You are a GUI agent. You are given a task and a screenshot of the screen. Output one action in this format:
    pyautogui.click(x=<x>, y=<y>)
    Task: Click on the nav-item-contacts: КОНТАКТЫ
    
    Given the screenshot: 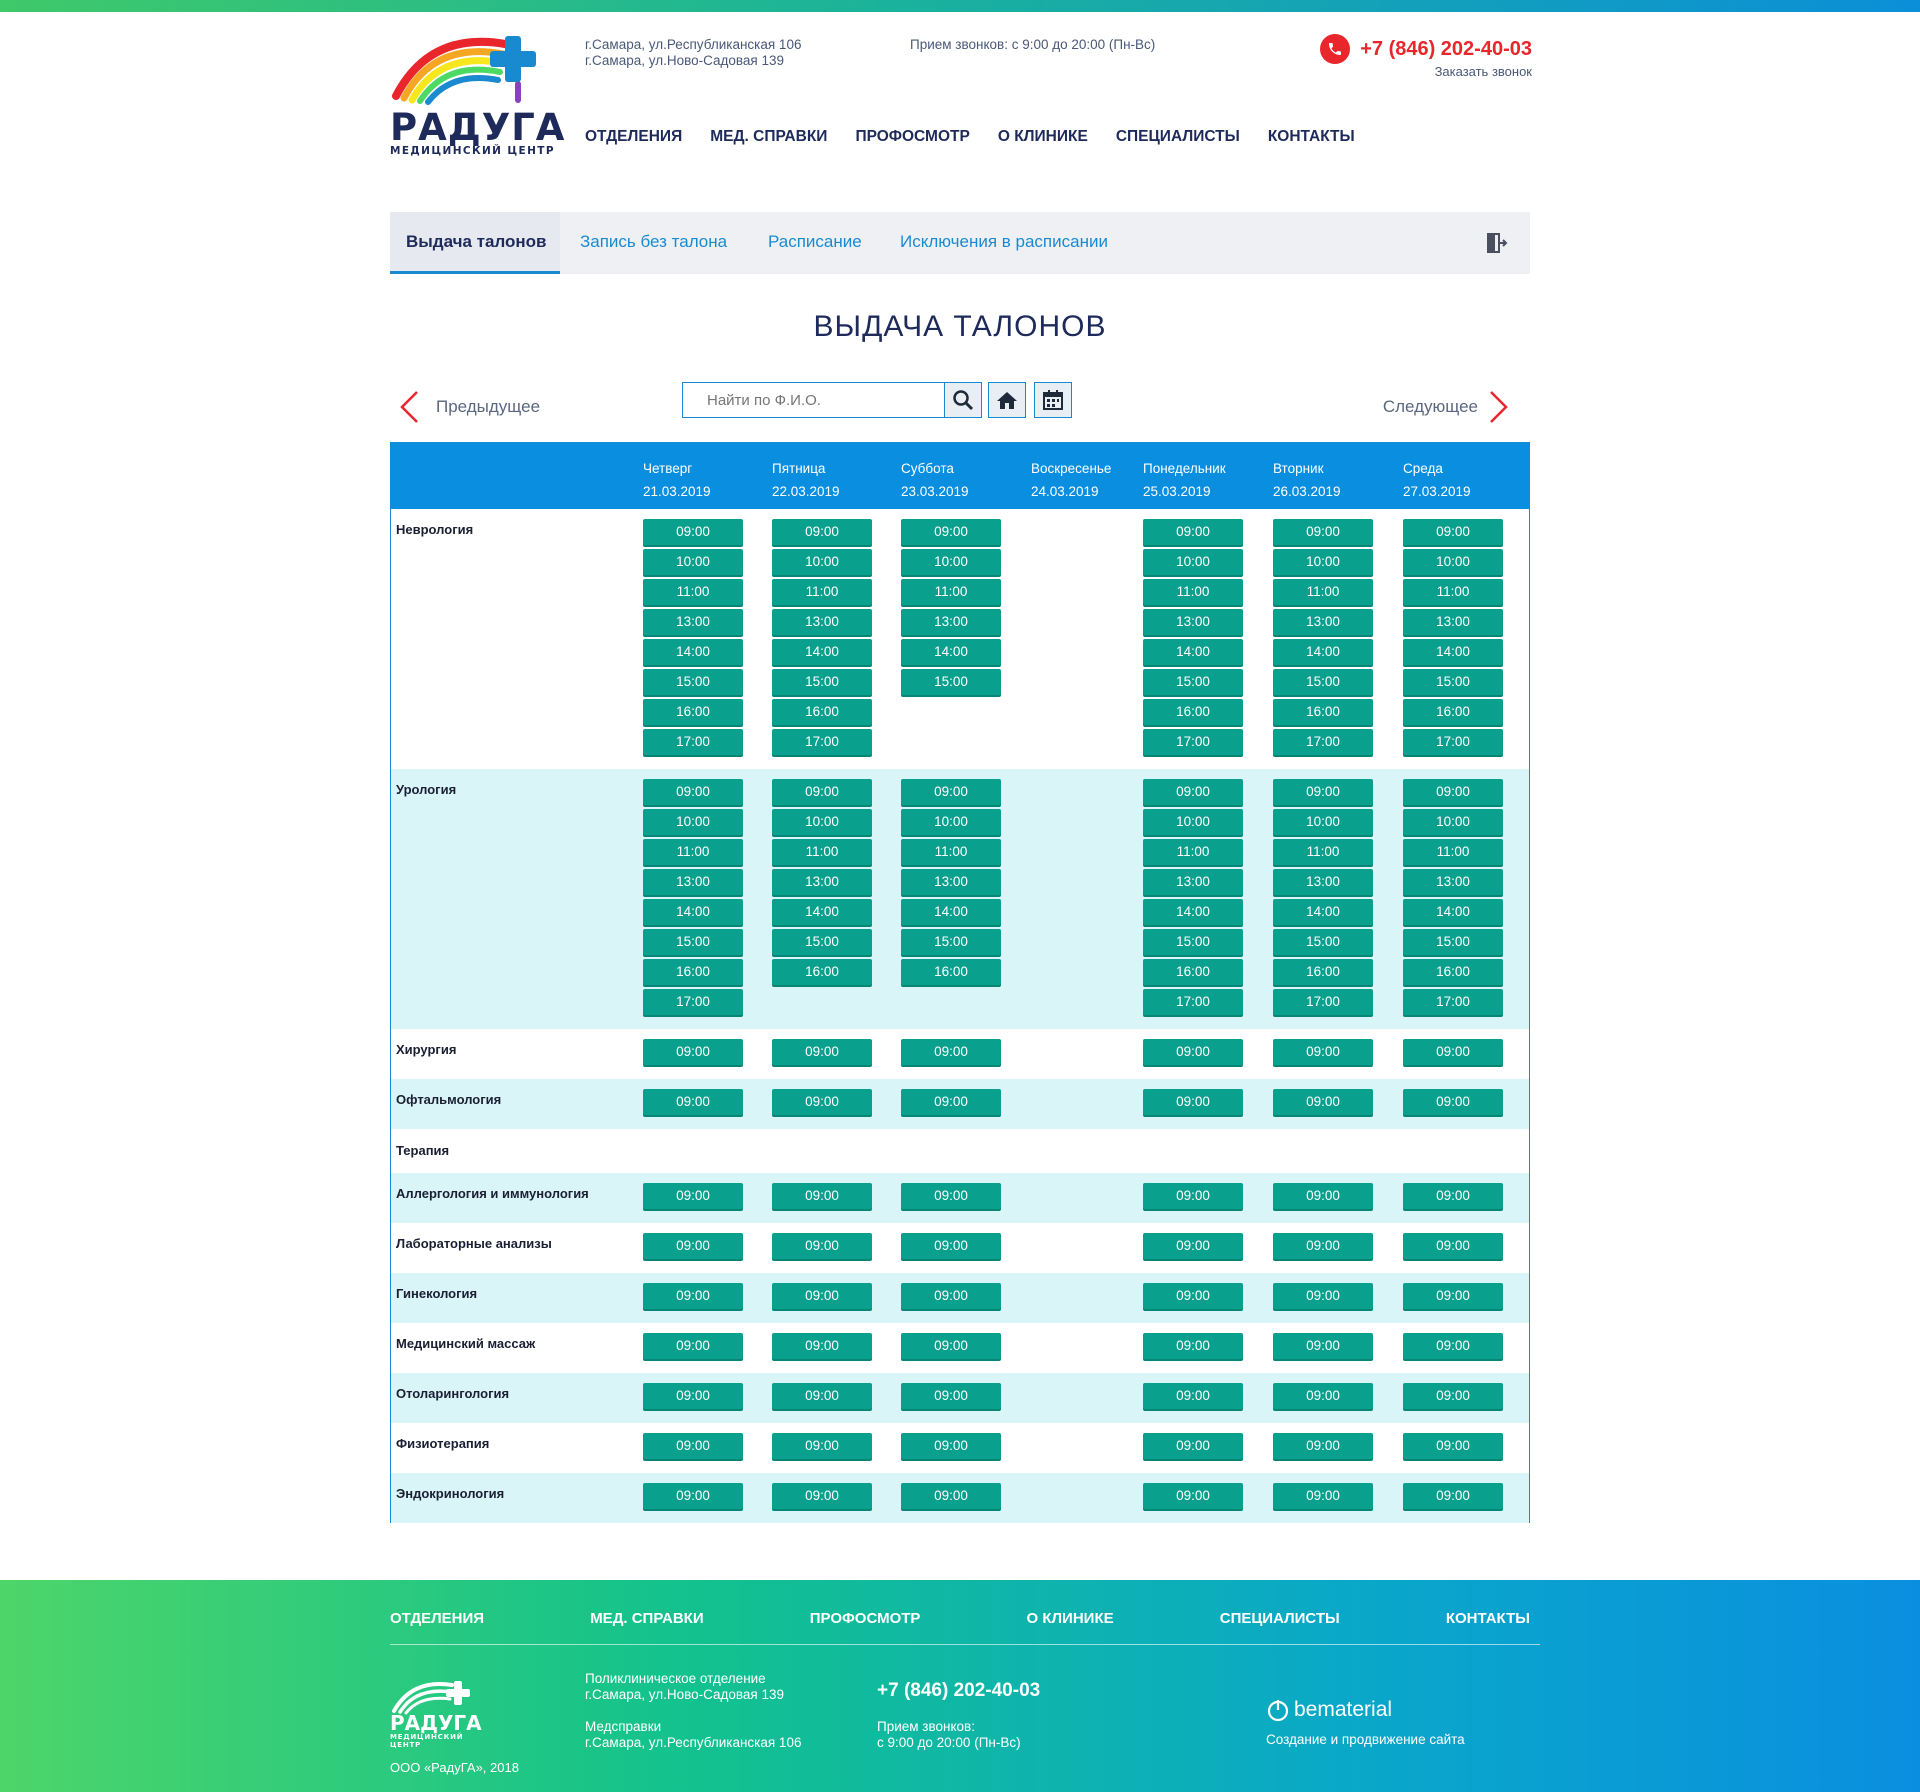 What is the action you would take?
    pyautogui.click(x=1311, y=137)
    